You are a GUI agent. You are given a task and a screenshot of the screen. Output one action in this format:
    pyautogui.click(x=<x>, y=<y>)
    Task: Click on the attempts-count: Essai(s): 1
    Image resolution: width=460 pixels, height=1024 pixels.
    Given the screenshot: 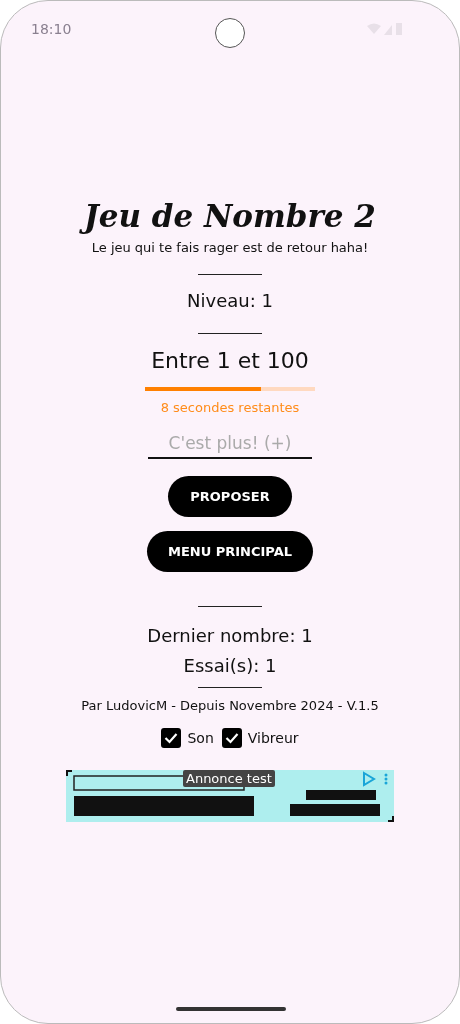 What is the action you would take?
    pyautogui.click(x=230, y=666)
    